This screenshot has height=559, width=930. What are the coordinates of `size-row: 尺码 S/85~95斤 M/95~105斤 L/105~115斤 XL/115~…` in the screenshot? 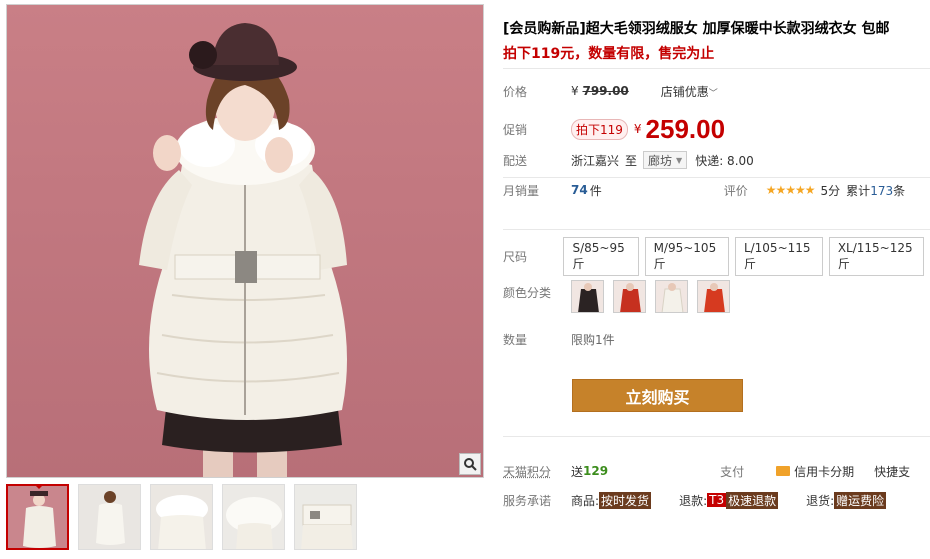 It's located at (716, 256).